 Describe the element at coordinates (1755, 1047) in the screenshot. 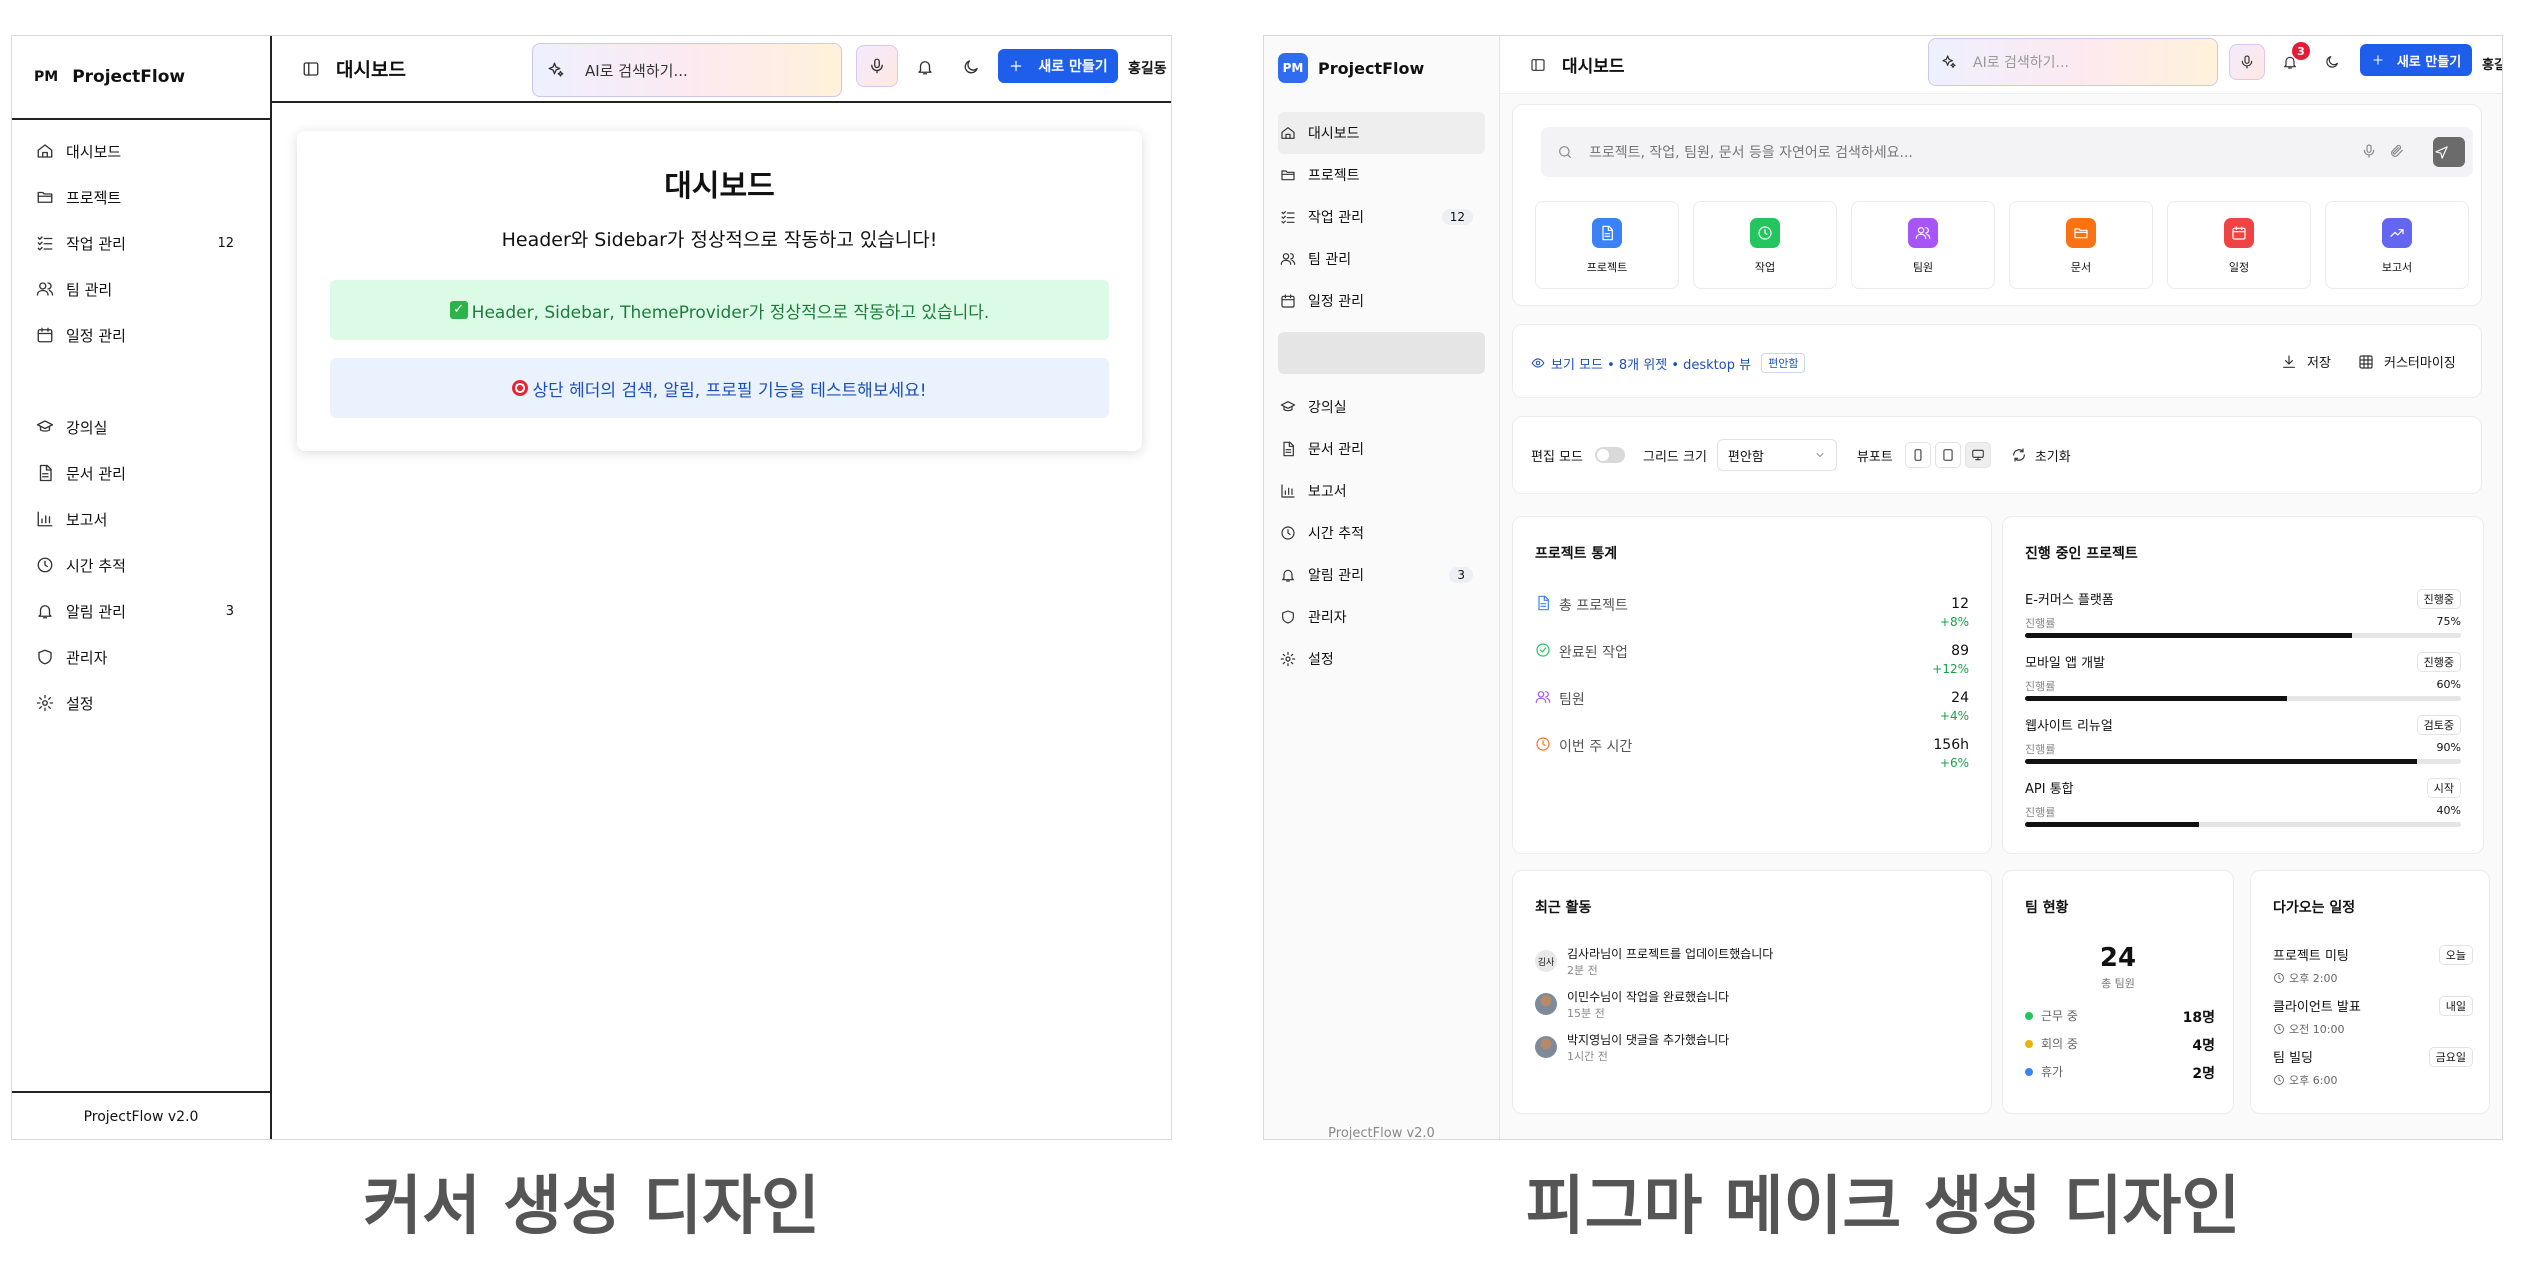

I see `activity-item: 박지영님이 댓글을 추가했습니다 1시간 전` at that location.